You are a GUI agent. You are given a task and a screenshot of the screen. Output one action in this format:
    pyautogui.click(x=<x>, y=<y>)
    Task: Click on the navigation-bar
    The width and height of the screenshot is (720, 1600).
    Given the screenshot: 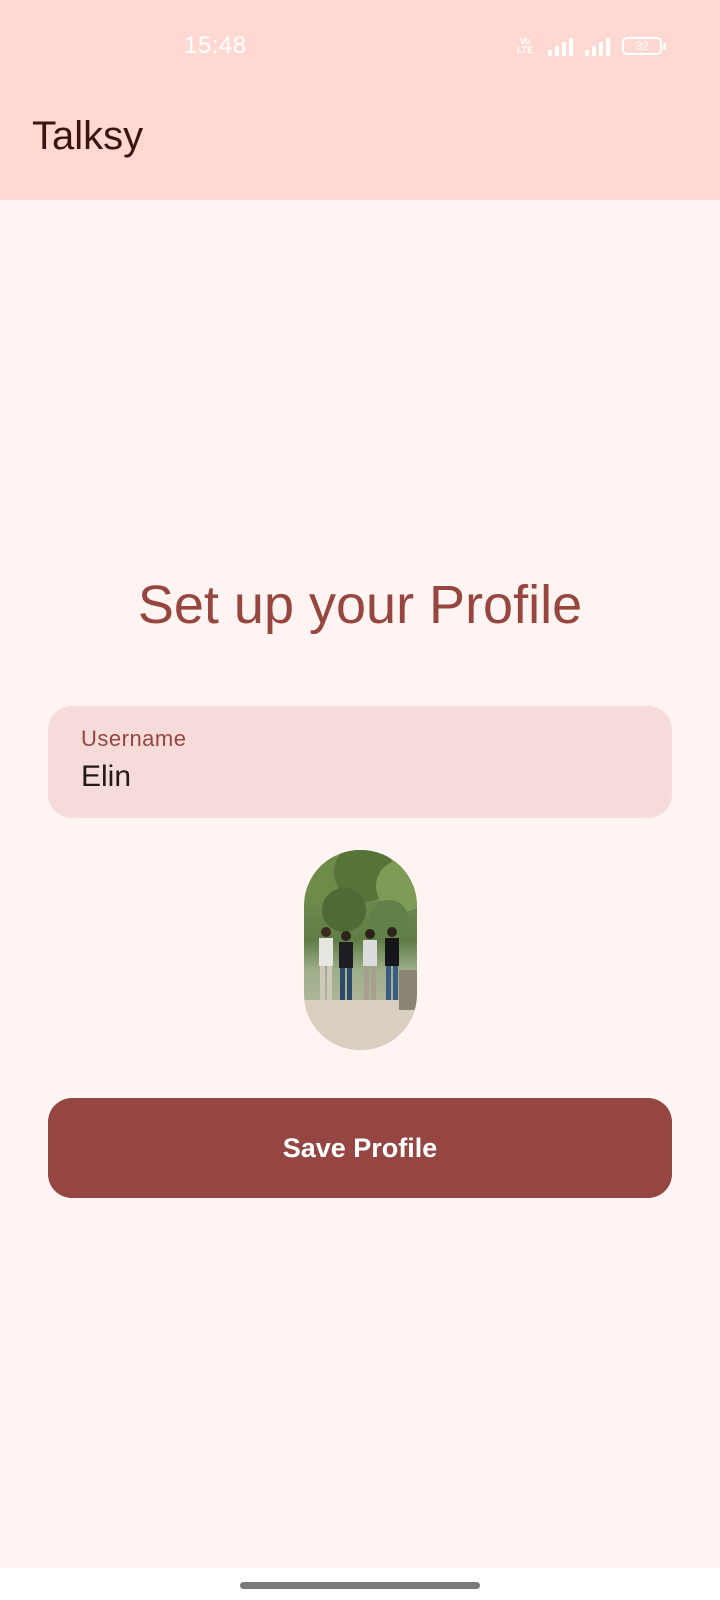 What is the action you would take?
    pyautogui.click(x=360, y=1584)
    